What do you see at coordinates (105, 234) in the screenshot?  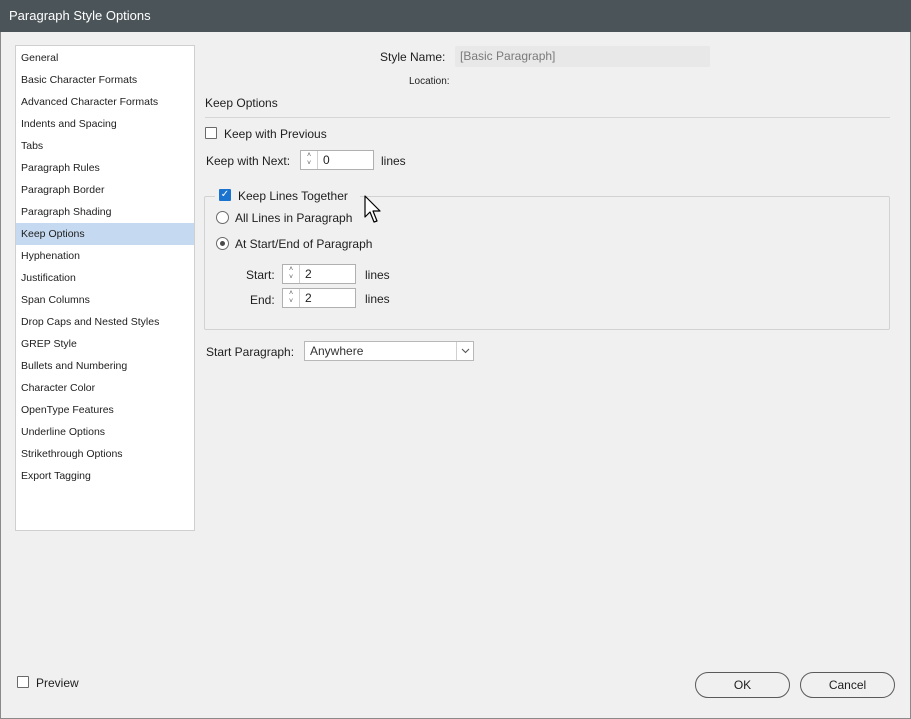 I see `sidebar-item-keep-options: Keep Options` at bounding box center [105, 234].